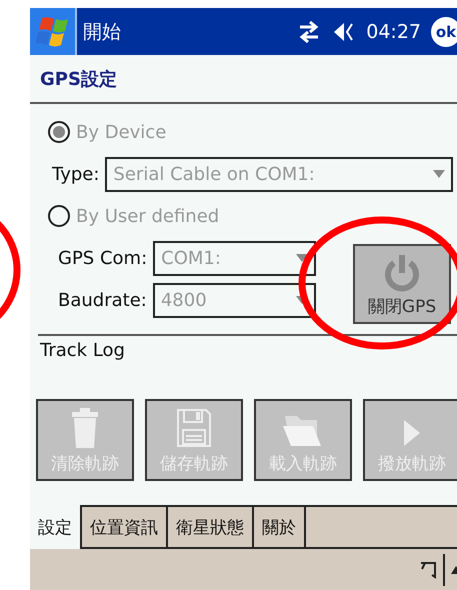 This screenshot has height=590, width=457. I want to click on play-icon, so click(412, 433).